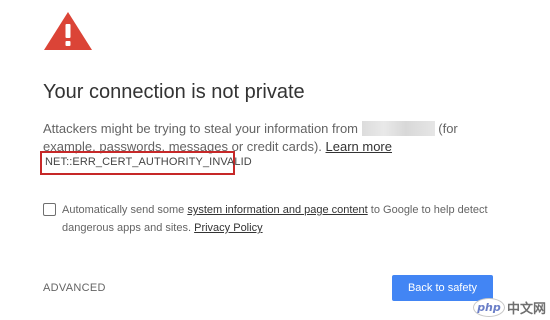  What do you see at coordinates (74, 288) in the screenshot?
I see `advanced-button: ADVANCED` at bounding box center [74, 288].